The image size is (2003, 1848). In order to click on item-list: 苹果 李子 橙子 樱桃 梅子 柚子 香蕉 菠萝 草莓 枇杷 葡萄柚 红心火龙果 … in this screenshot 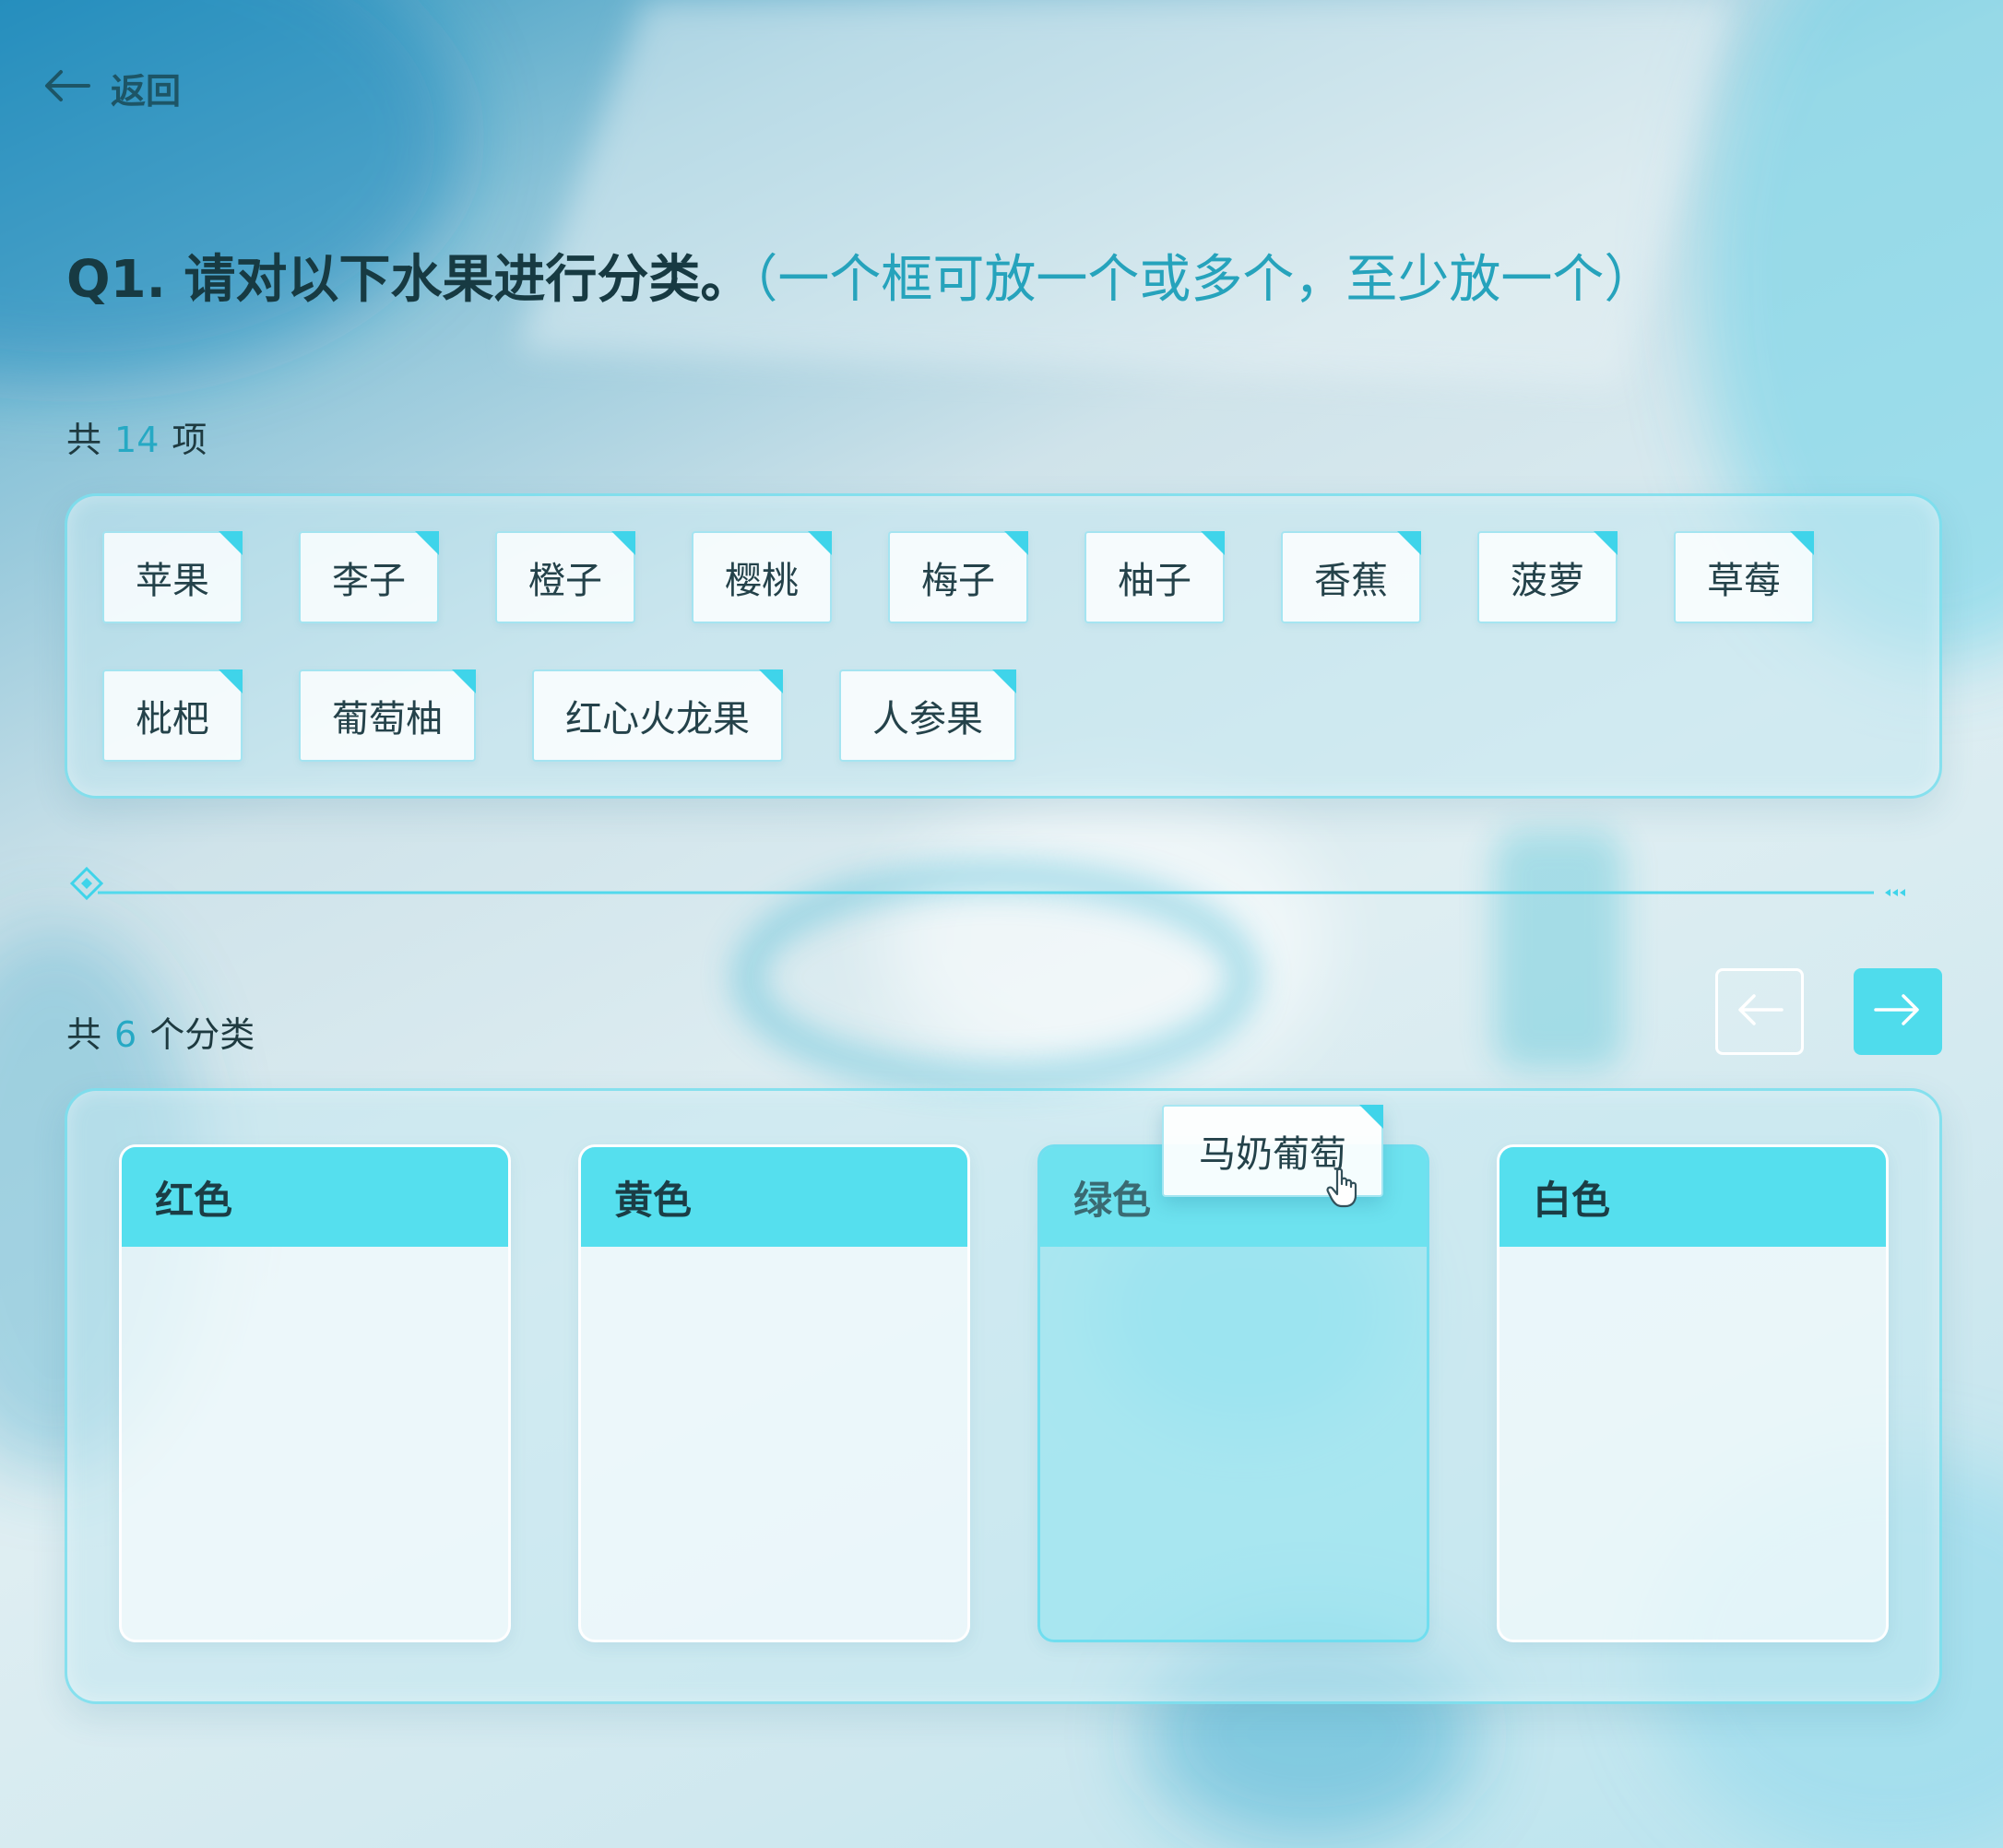, I will do `click(1006, 647)`.